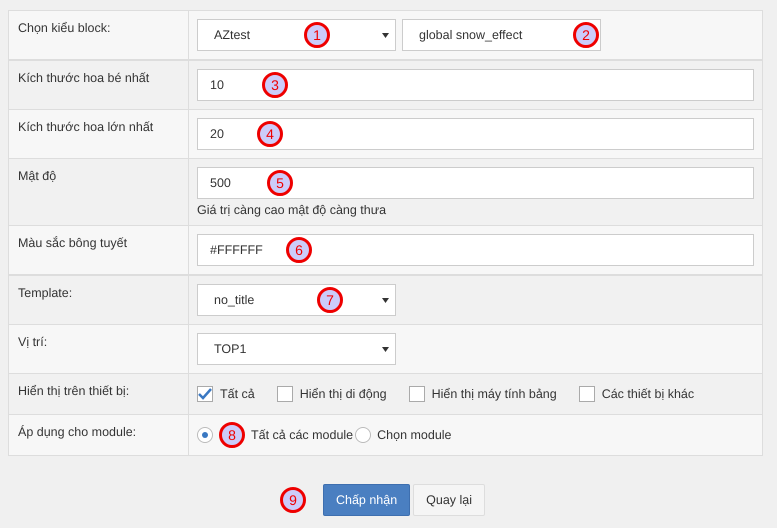  Describe the element at coordinates (296, 349) in the screenshot. I see `select-field: TOP1` at that location.